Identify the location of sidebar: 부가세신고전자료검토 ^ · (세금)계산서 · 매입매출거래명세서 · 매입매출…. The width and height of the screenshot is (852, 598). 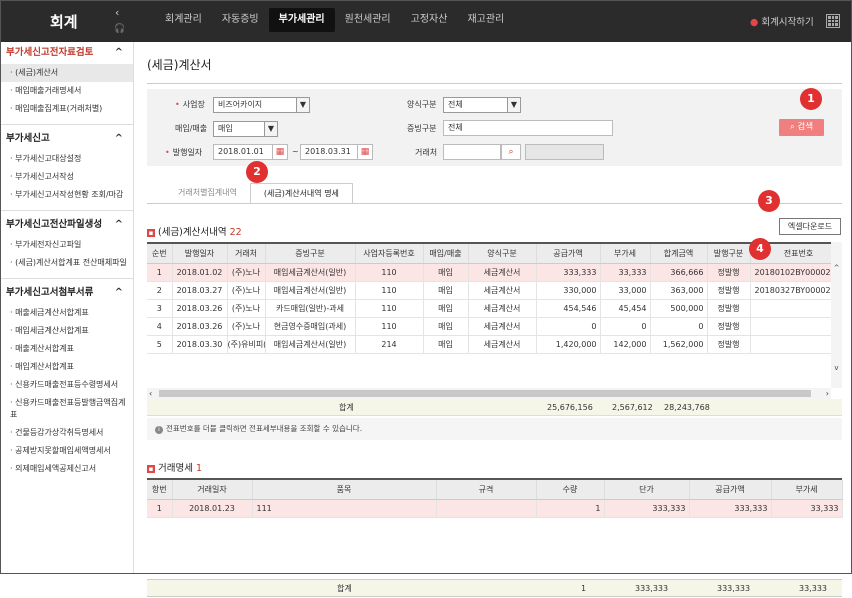
(67, 308).